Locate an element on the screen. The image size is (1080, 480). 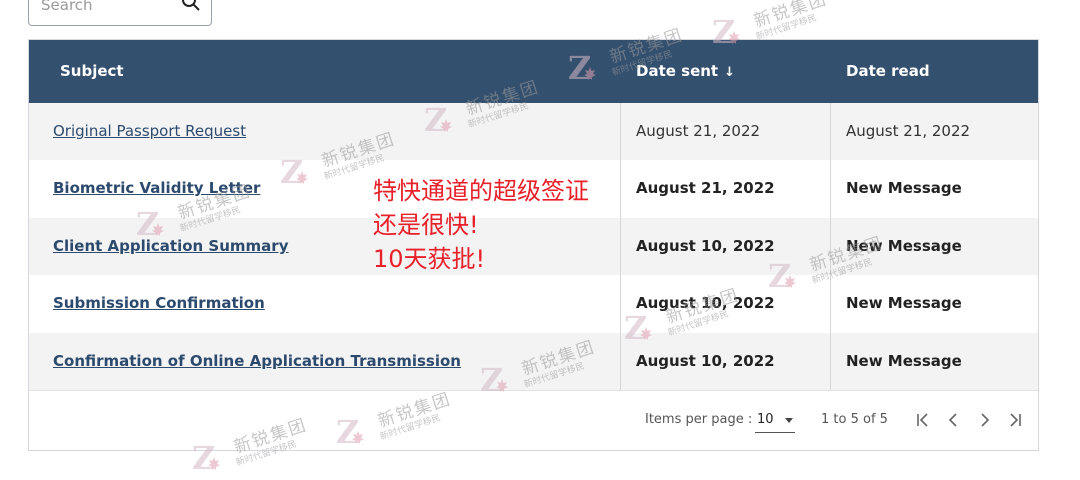
annotation-line: 10天获批! is located at coordinates (429, 259).